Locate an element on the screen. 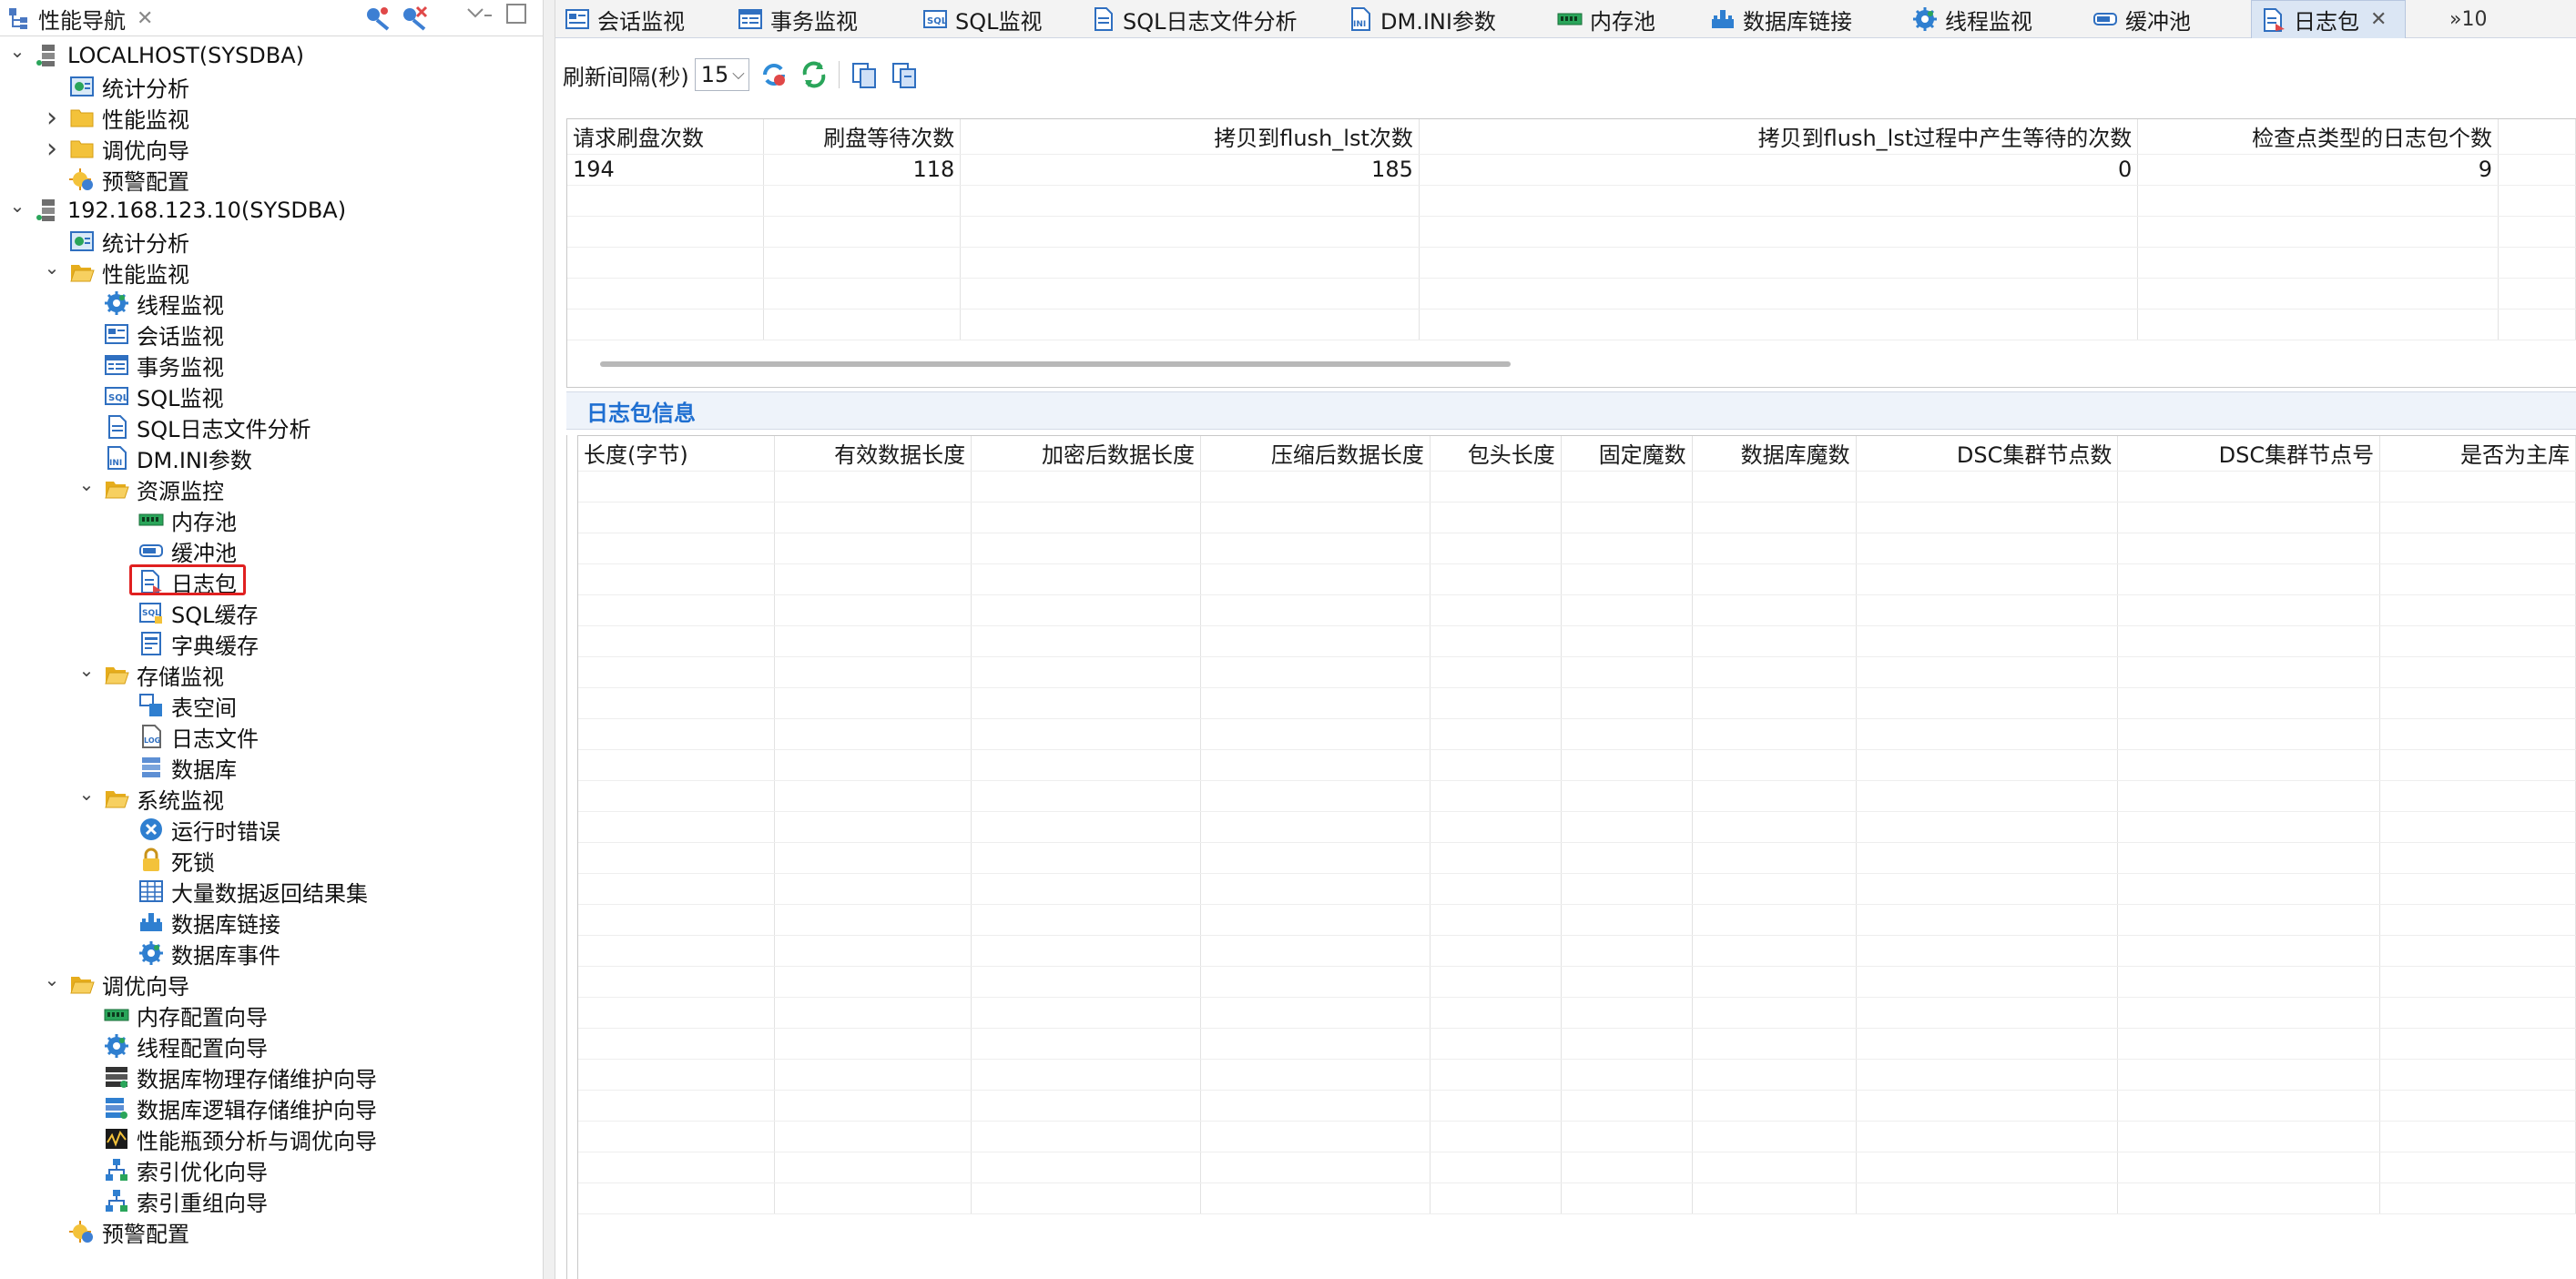 The height and width of the screenshot is (1279, 2576). tab-log-package: 日志包 ✕ is located at coordinates (2329, 19).